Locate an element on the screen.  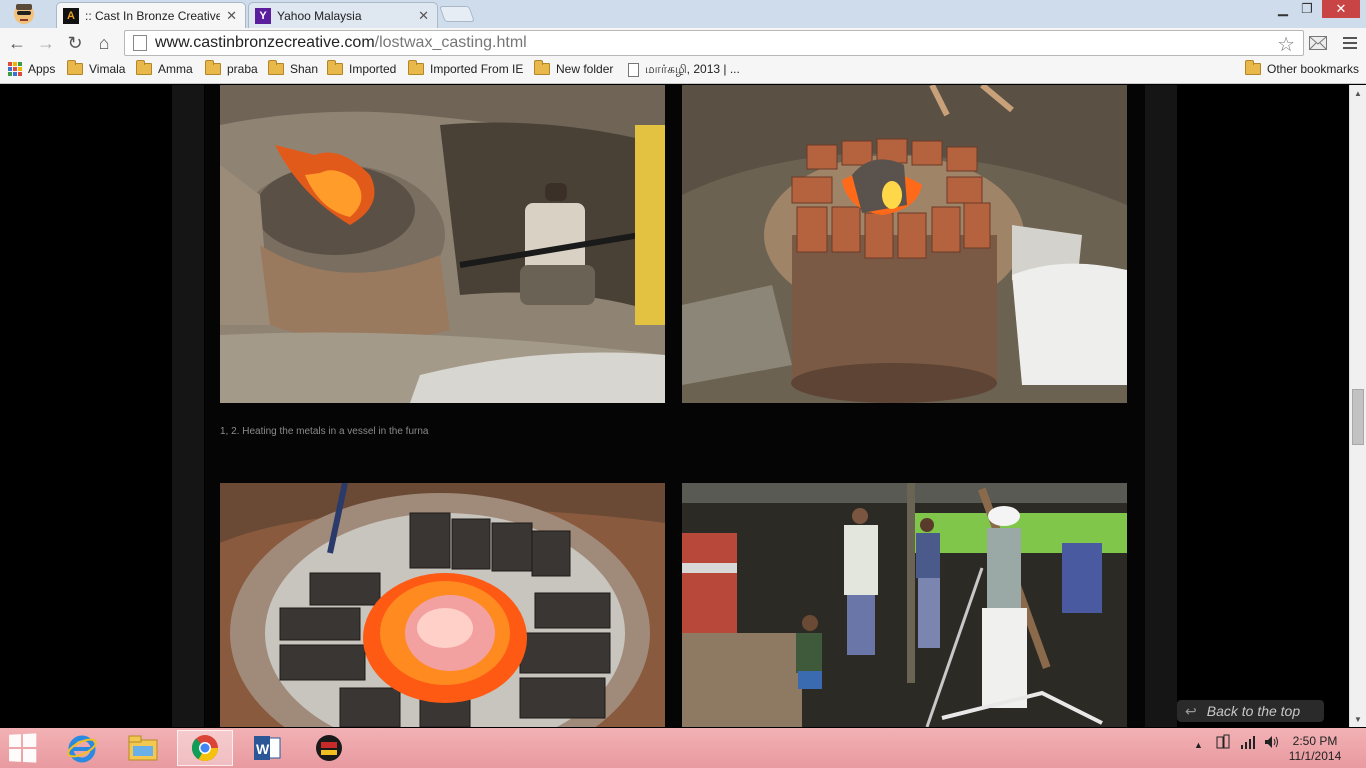
bookmark-star-icon: ☆ is located at coordinates (1286, 44).